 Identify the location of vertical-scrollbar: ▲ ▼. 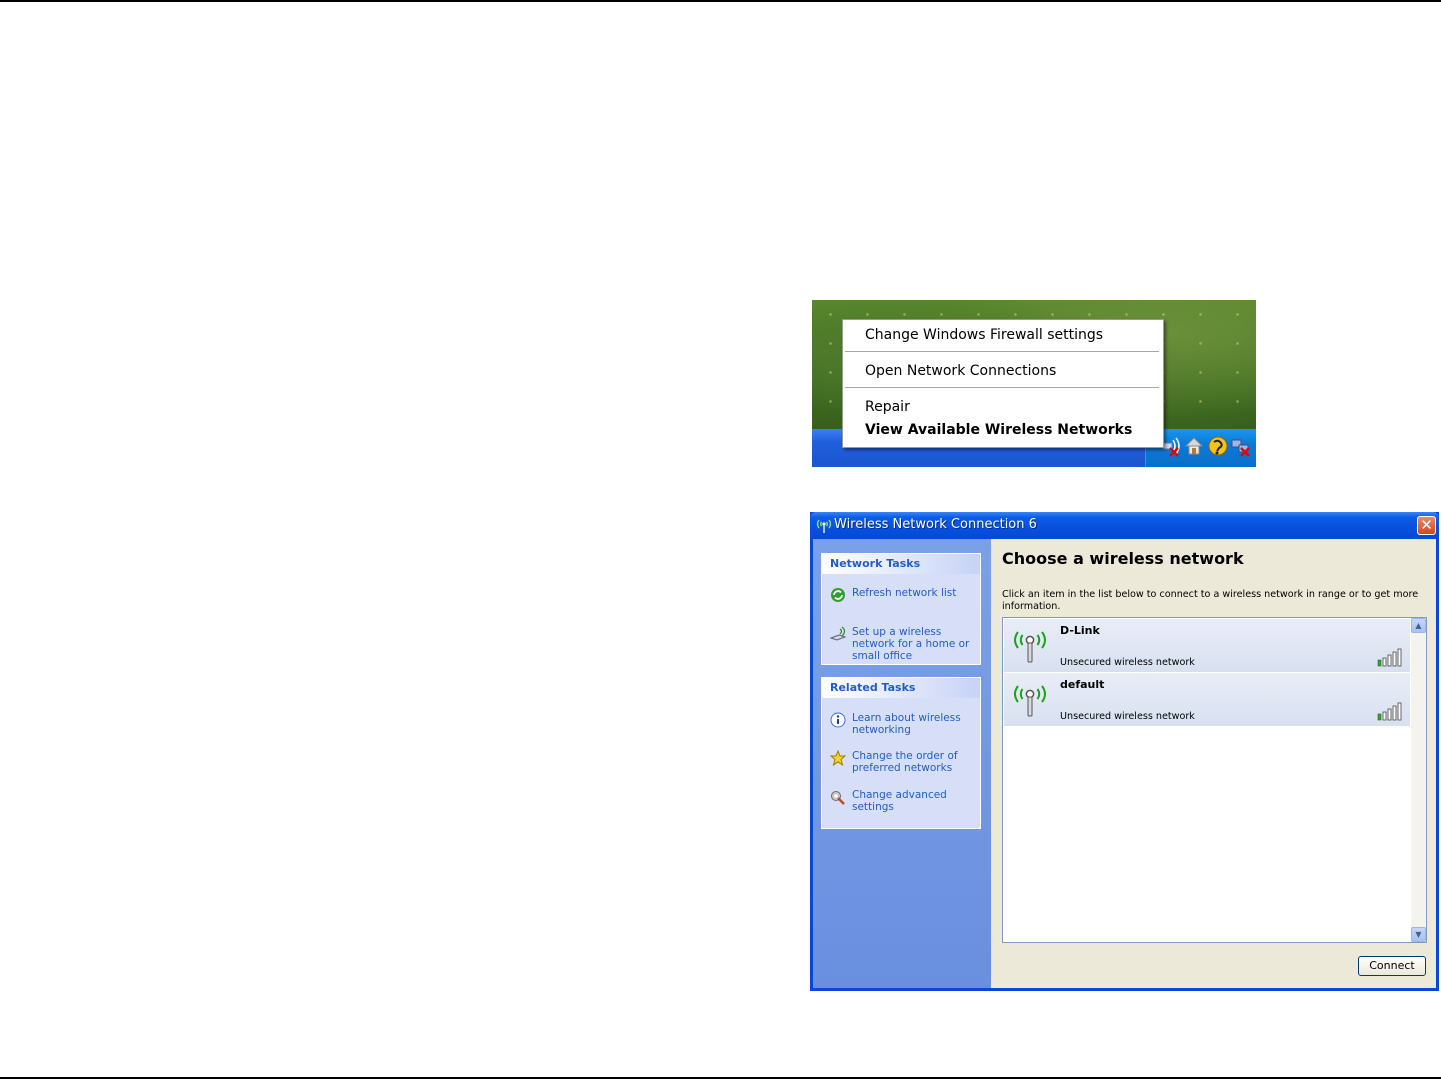
(1418, 780).